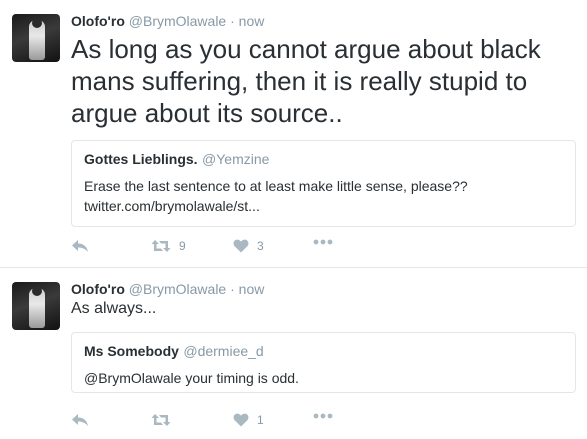 The height and width of the screenshot is (439, 587). What do you see at coordinates (141, 159) in the screenshot?
I see `quoted-author-name: Gottes Lieblings.` at bounding box center [141, 159].